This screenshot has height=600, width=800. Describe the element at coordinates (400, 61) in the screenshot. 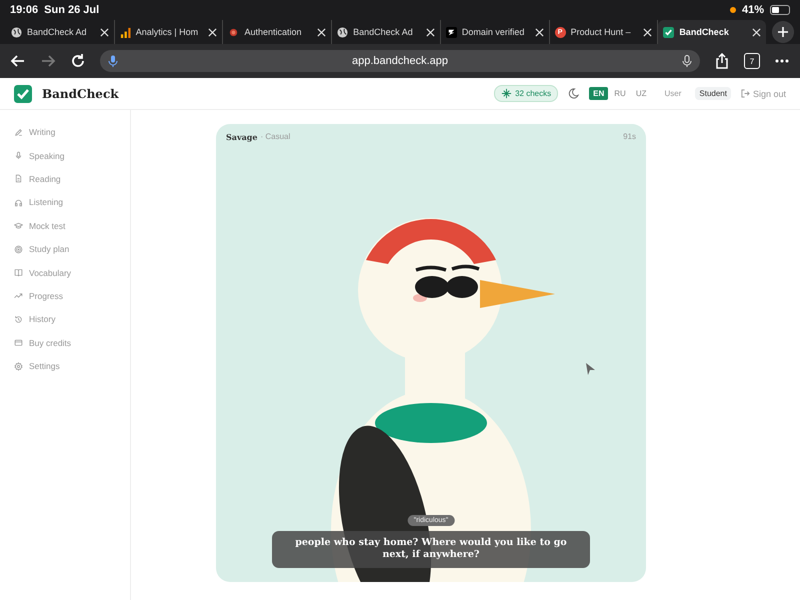

I see `address-field: app.bandcheck.app` at that location.